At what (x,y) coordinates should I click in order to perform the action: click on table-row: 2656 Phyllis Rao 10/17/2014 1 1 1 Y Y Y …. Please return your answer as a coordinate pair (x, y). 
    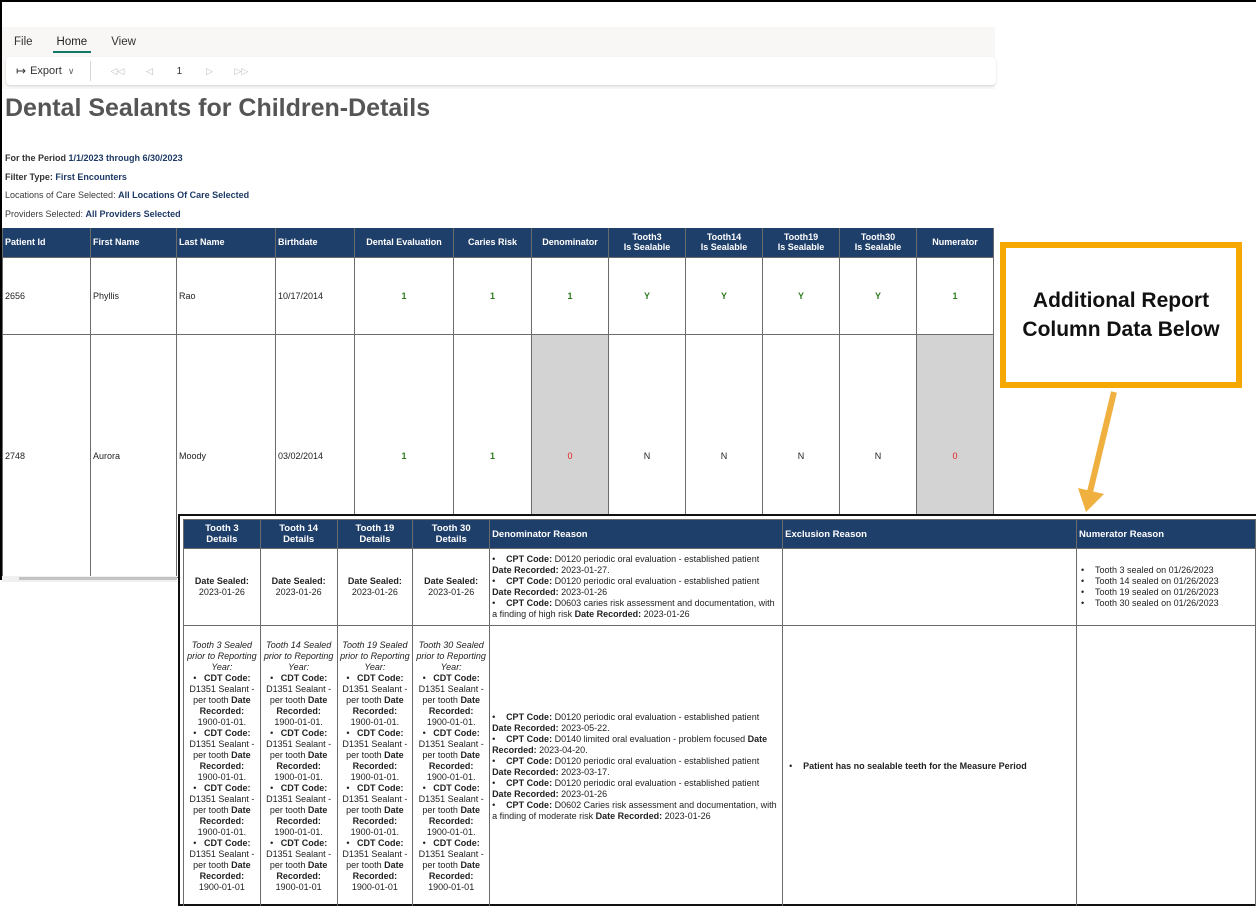
    Looking at the image, I should click on (498, 295).